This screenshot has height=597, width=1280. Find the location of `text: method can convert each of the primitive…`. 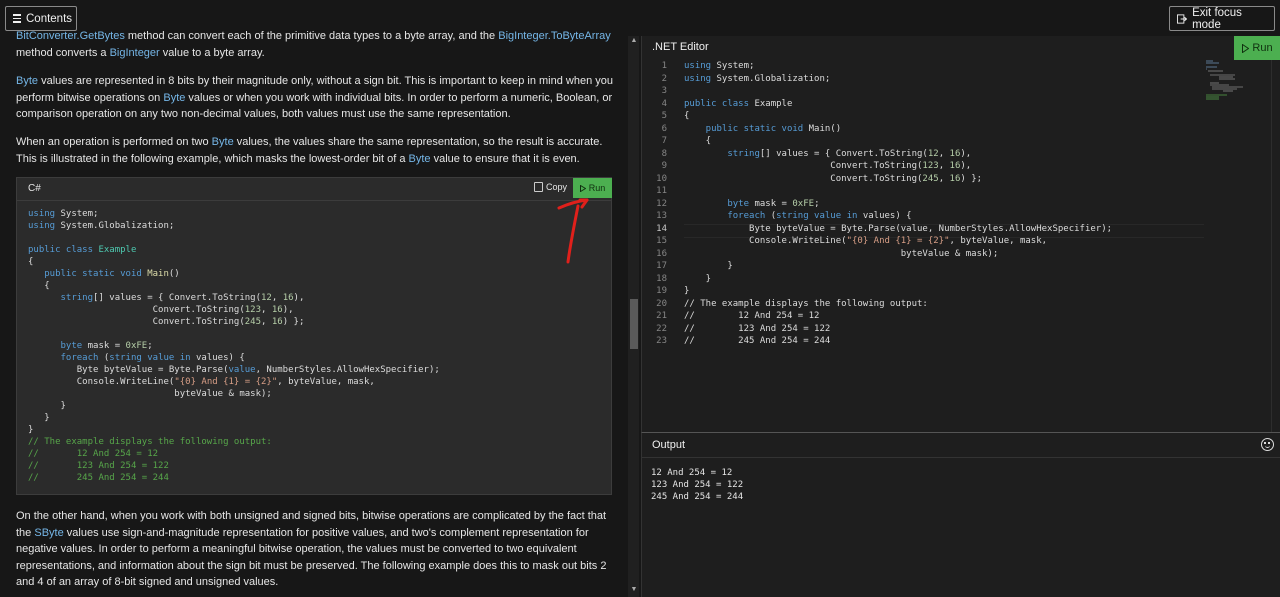

text: method can convert each of the primitive… is located at coordinates (311, 36).